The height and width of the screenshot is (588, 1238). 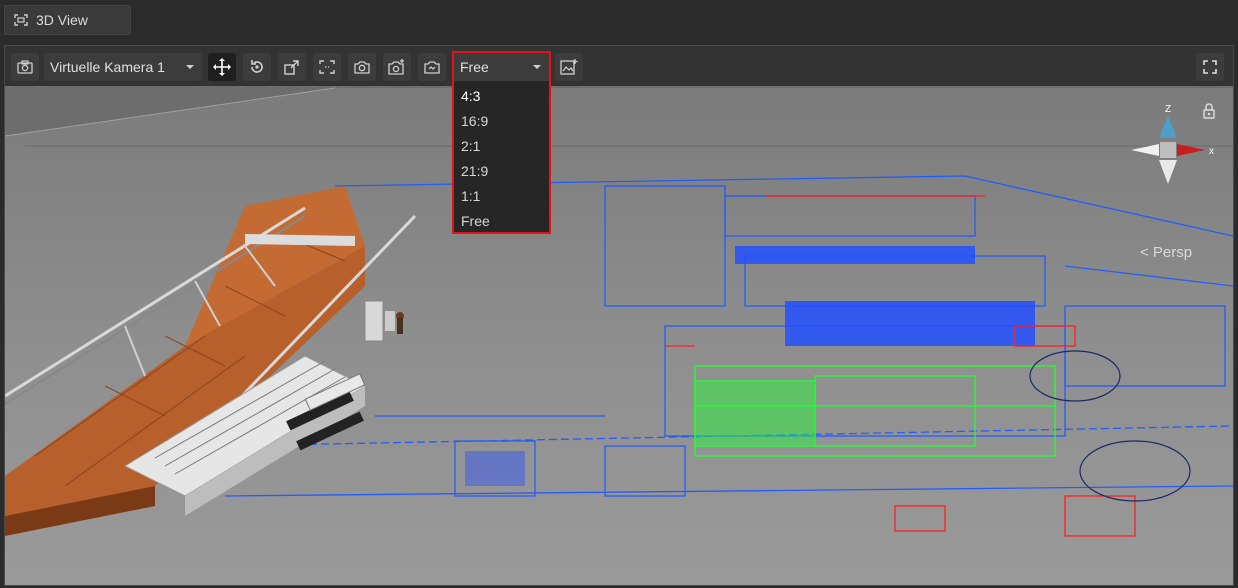 What do you see at coordinates (501, 121) in the screenshot?
I see `aspect-option-16-9: 16:9` at bounding box center [501, 121].